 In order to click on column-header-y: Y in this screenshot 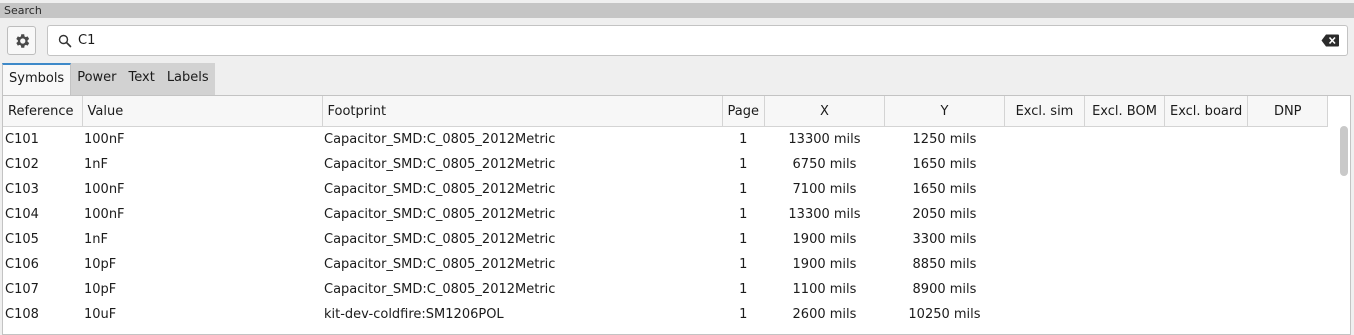, I will do `click(944, 111)`.